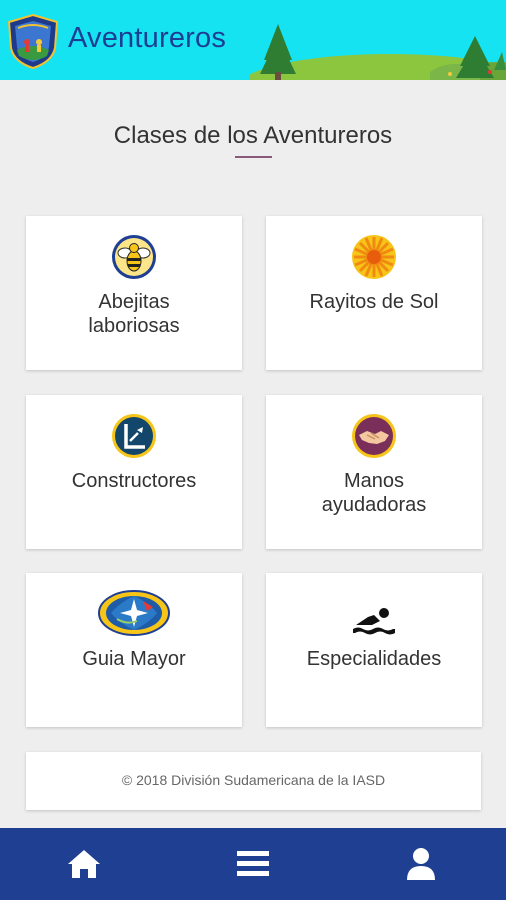 The width and height of the screenshot is (506, 900). Describe the element at coordinates (134, 613) in the screenshot. I see `master-guide-emblem-icon` at that location.